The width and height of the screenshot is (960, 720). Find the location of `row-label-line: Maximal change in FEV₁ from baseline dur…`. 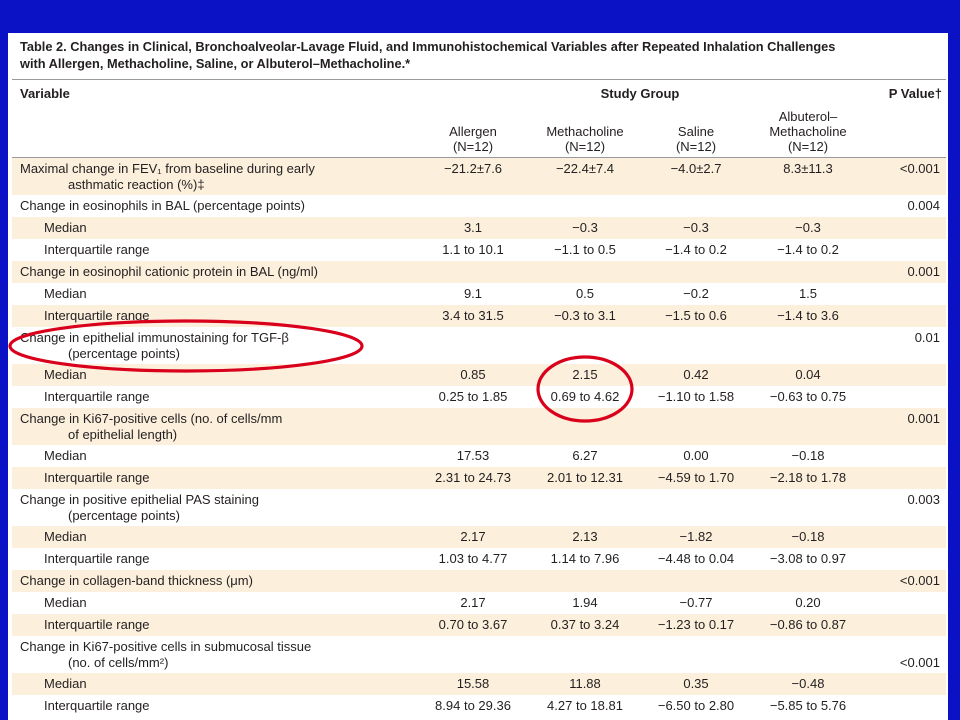

row-label-line: Maximal change in FEV₁ from baseline dur… is located at coordinates (167, 168).